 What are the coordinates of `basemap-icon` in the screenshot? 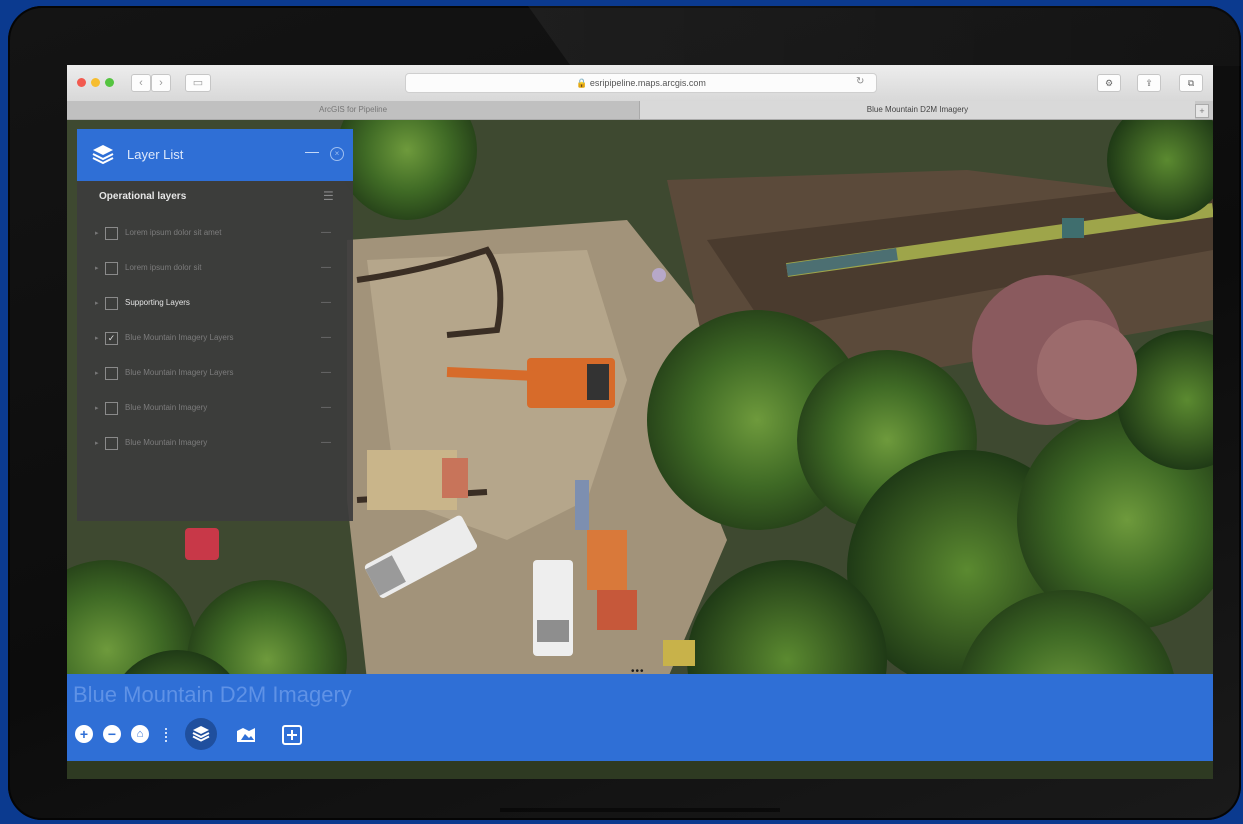 It's located at (246, 735).